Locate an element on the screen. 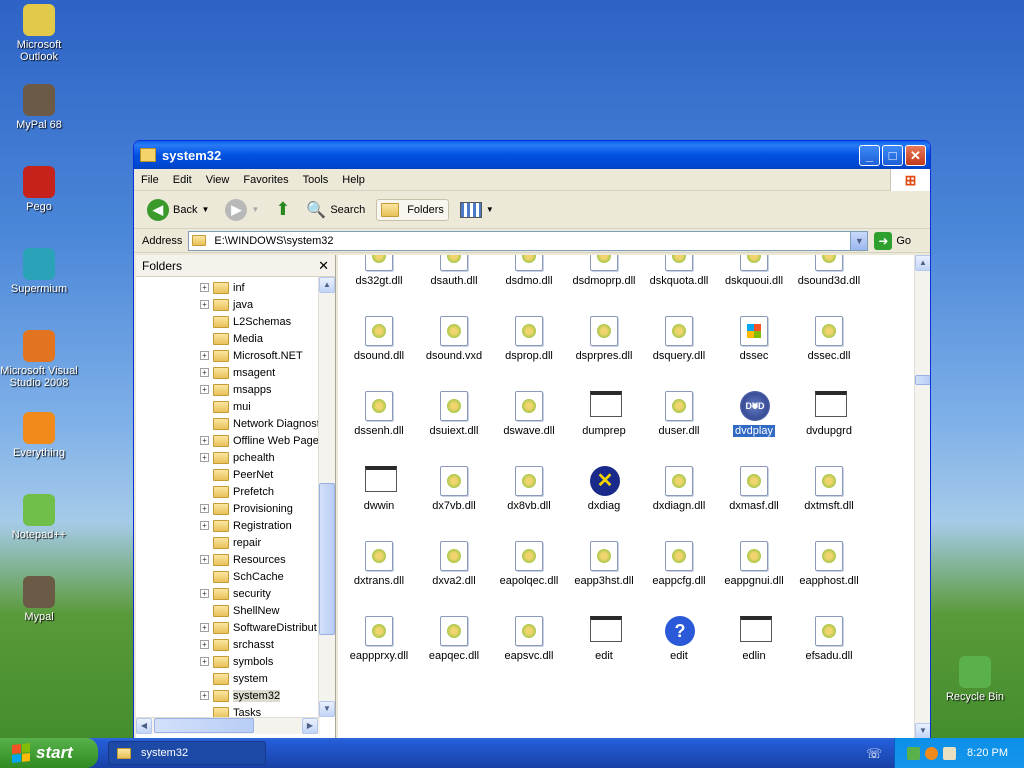 The width and height of the screenshot is (1024, 768). folder-tree-item: + Offline Web Page is located at coordinates (259, 440).